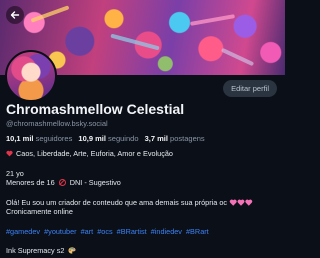 Image resolution: width=320 pixels, height=258 pixels. I want to click on hashtag-link: #youtuber, so click(60, 231).